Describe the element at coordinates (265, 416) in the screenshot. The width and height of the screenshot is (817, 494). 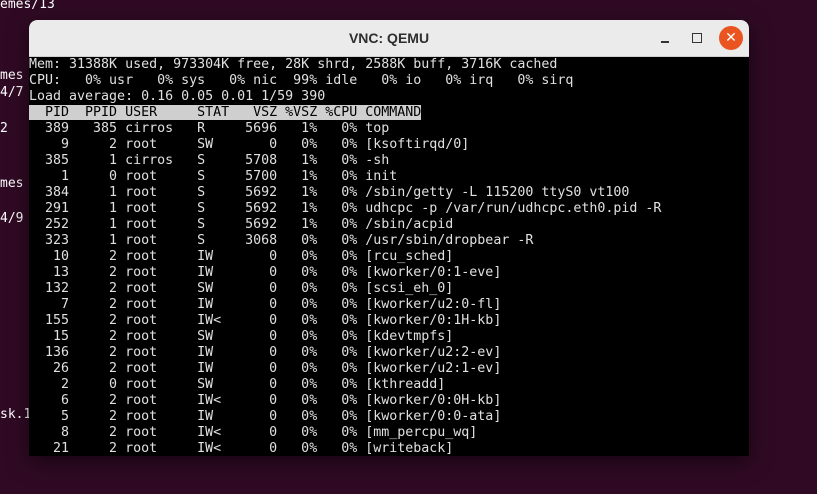
I see `process-row: 5 2 root IW 0 0% 0% [kworker/0:0-ata]` at that location.